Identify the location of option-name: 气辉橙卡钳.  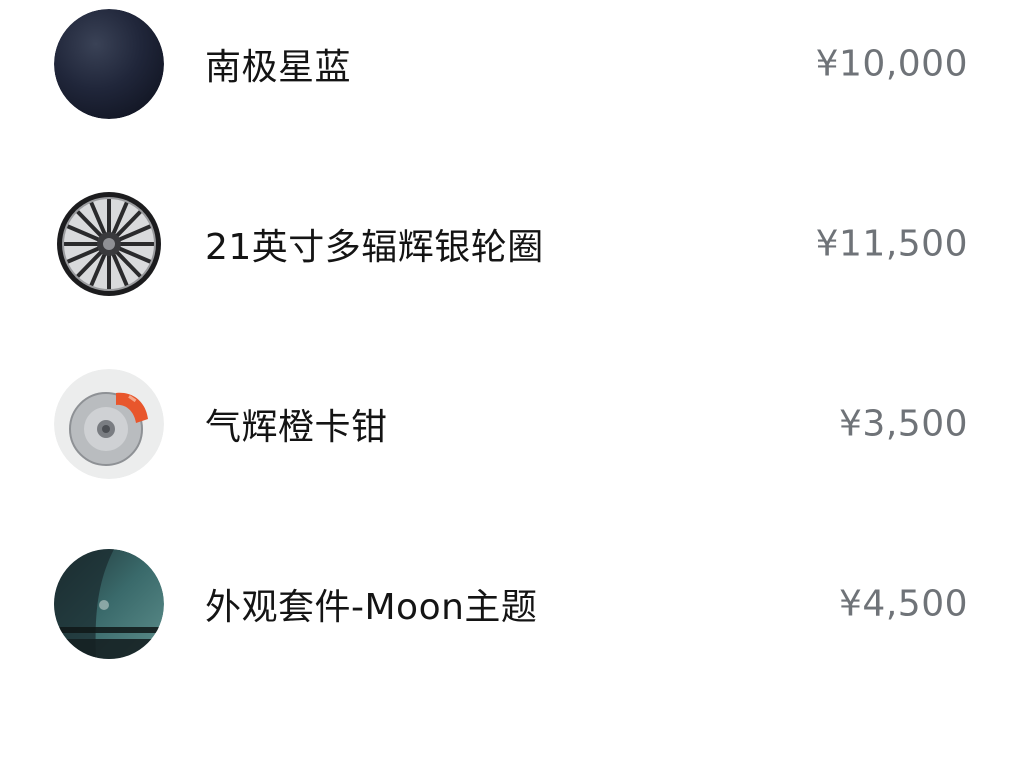
(296, 427).